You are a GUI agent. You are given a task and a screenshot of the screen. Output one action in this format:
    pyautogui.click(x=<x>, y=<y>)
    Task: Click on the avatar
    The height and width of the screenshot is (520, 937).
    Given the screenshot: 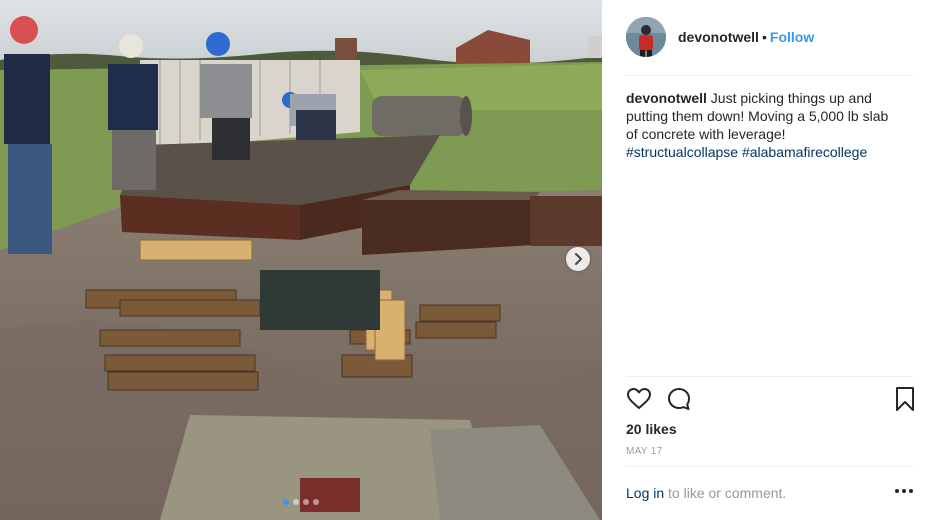 What is the action you would take?
    pyautogui.click(x=646, y=37)
    